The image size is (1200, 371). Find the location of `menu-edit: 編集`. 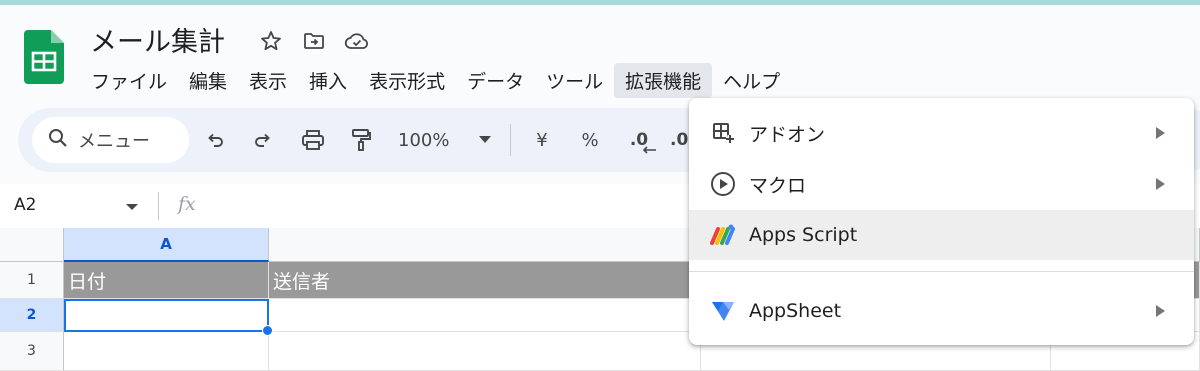

menu-edit: 編集 is located at coordinates (208, 80).